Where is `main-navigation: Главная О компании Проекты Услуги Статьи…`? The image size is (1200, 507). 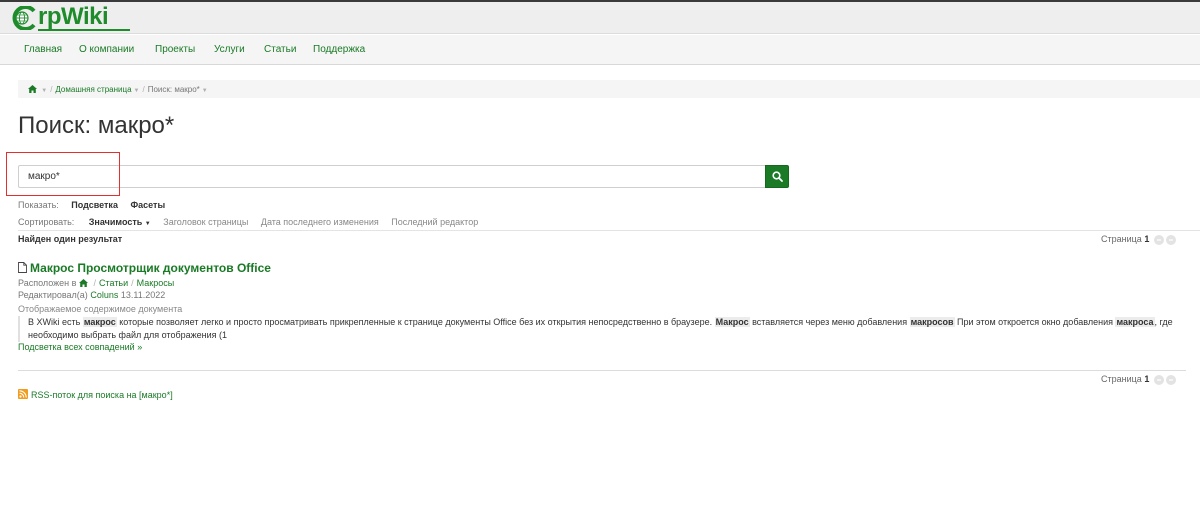
main-navigation: Главная О компании Проекты Услуги Статьи… is located at coordinates (600, 50).